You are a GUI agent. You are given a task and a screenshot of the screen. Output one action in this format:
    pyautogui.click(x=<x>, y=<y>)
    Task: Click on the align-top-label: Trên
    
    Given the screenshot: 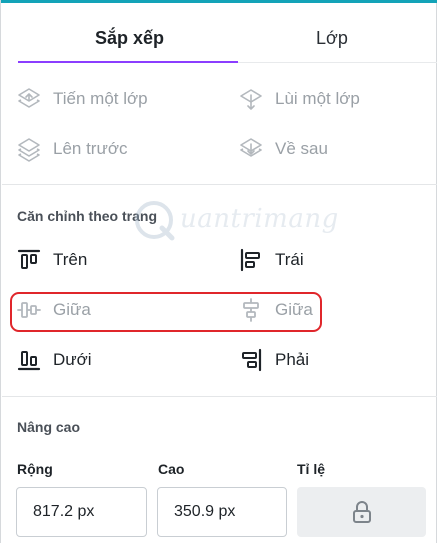 What is the action you would take?
    pyautogui.click(x=70, y=259)
    